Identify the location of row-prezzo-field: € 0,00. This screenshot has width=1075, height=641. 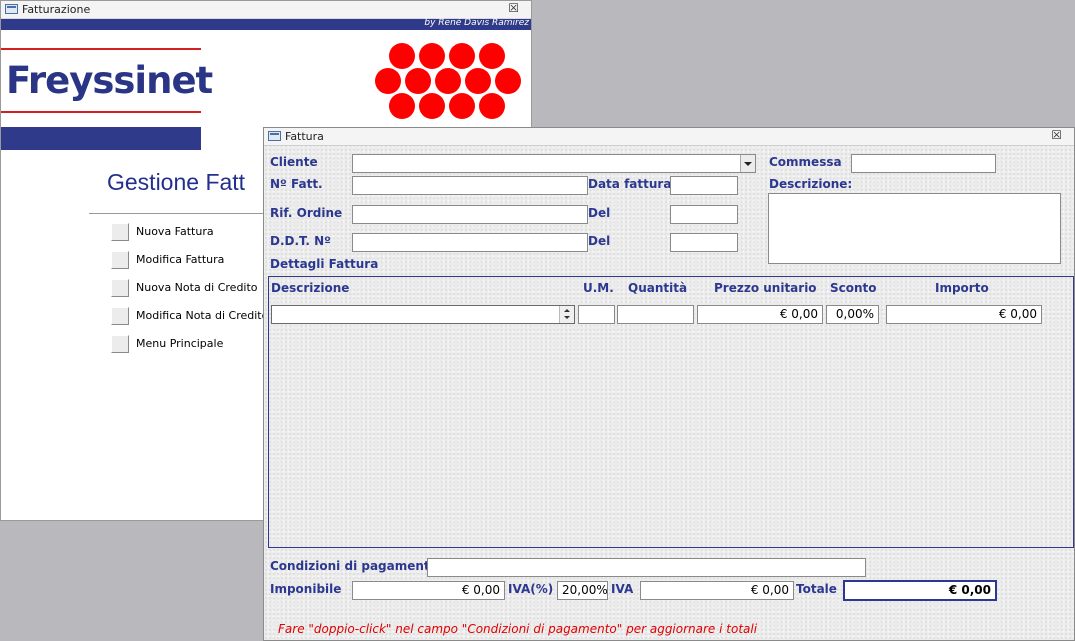
(760, 314).